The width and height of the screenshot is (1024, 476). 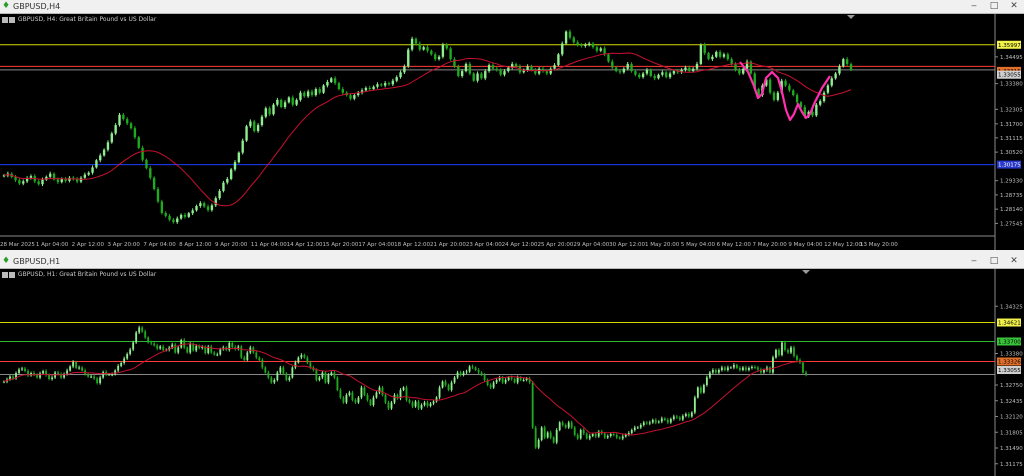 I want to click on chart-window-titlebar-h4: ♦ GBPUSD,H4 ‒ □ ✕, so click(x=512, y=7).